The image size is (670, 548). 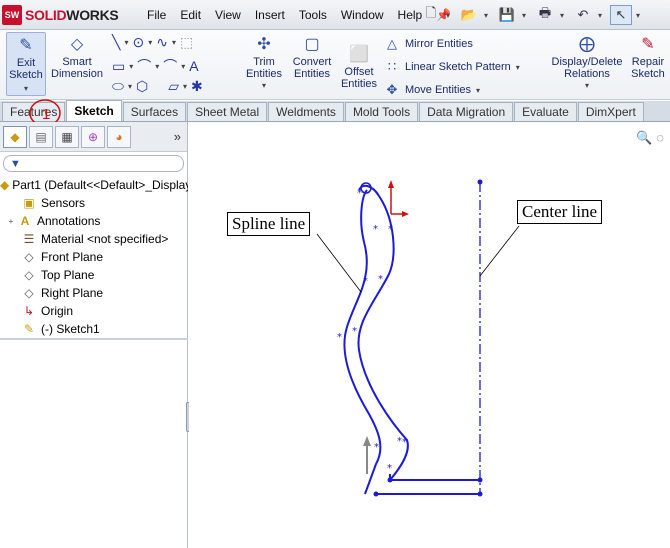 What do you see at coordinates (186, 42) in the screenshot?
I see `sketch-grid-icon: ⬚` at bounding box center [186, 42].